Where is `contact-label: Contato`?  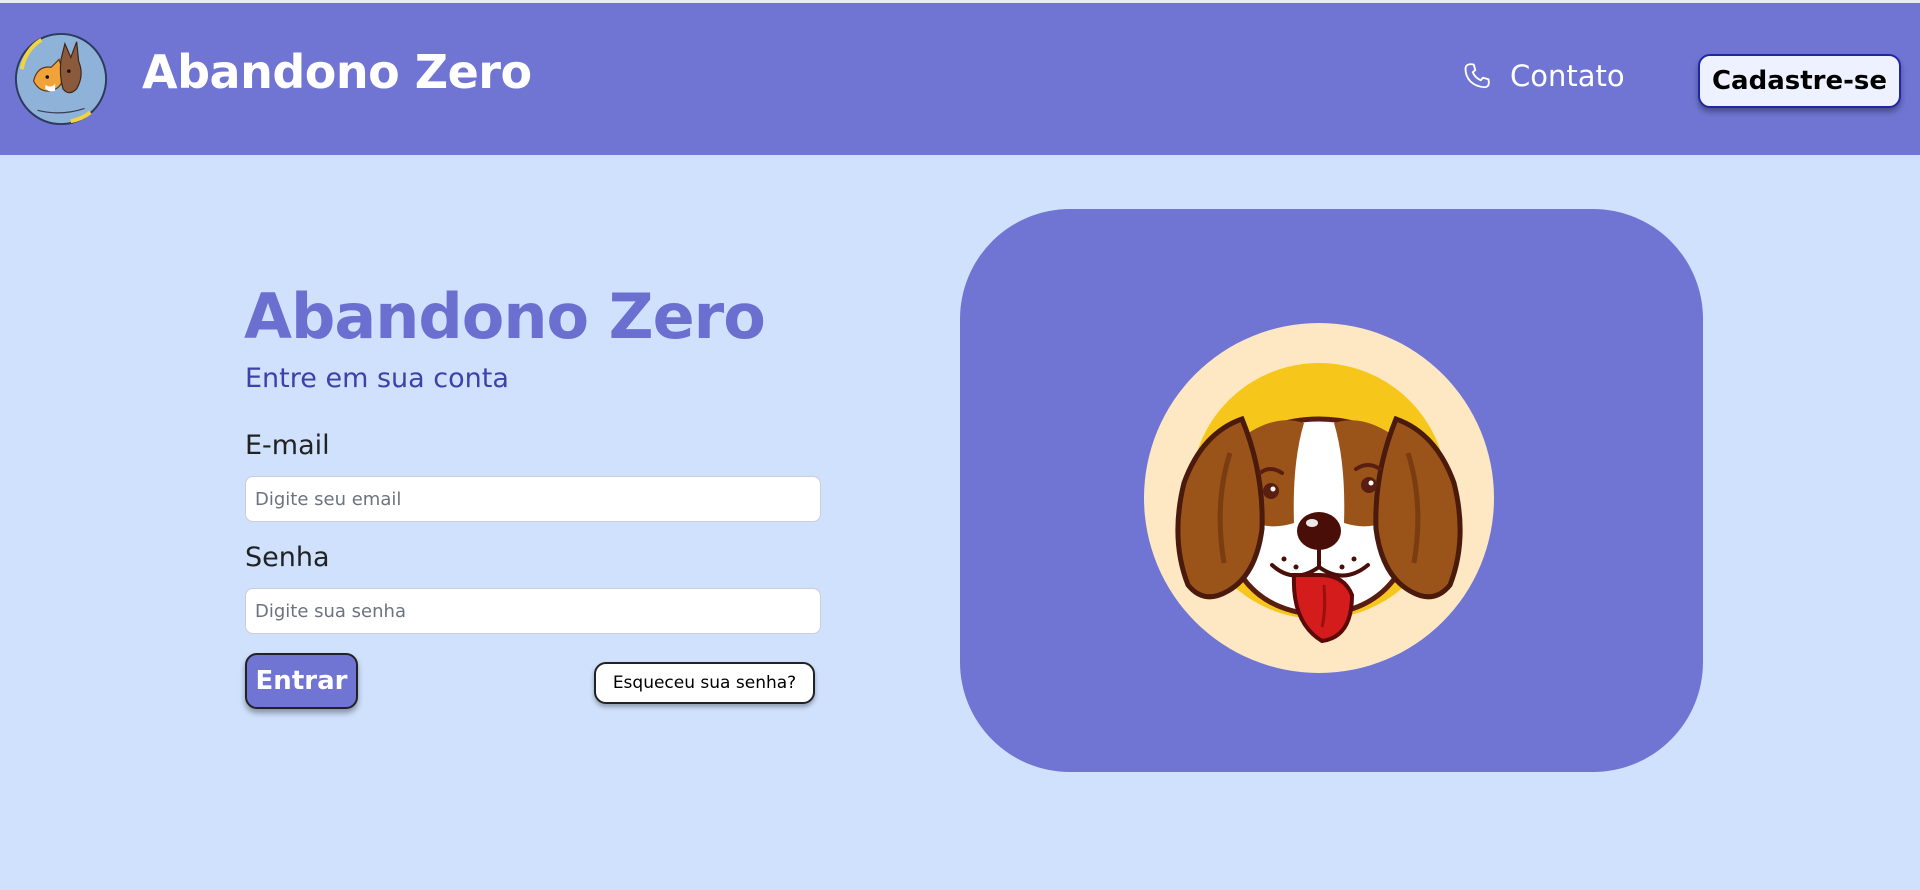 contact-label: Contato is located at coordinates (1567, 76).